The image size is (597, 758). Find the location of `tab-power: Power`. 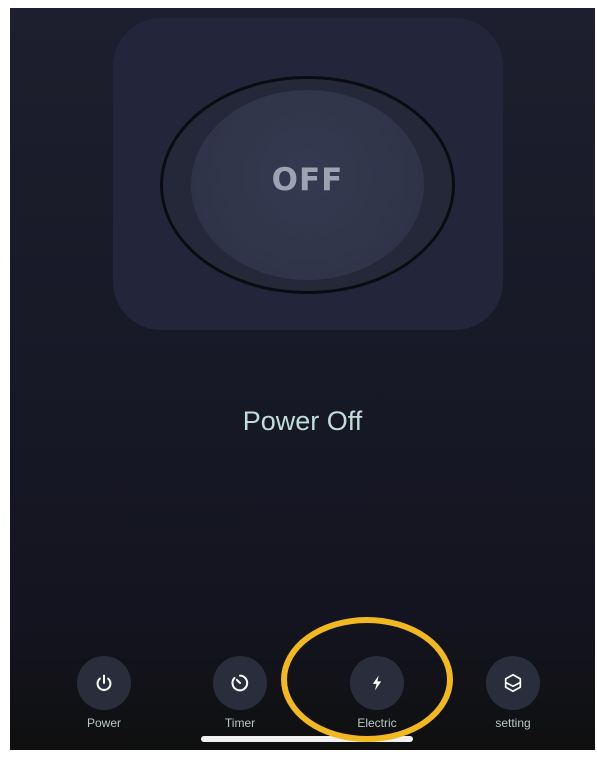

tab-power: Power is located at coordinates (104, 693).